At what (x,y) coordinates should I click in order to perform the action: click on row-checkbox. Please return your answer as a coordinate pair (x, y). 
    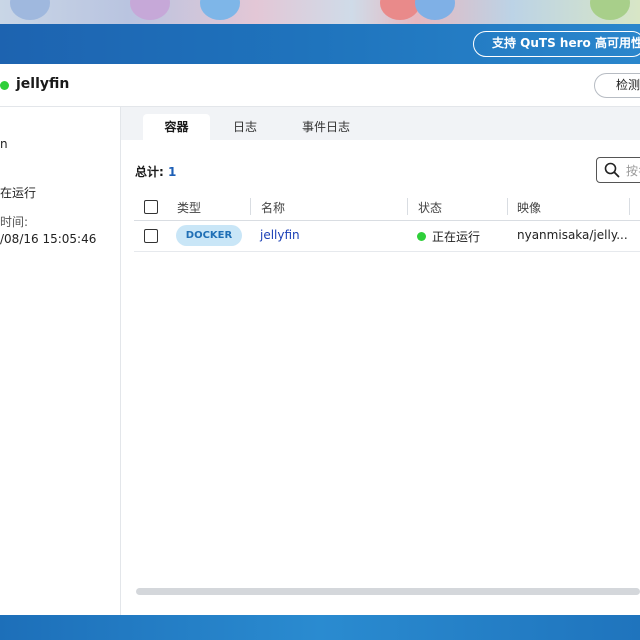
    Looking at the image, I should click on (151, 236).